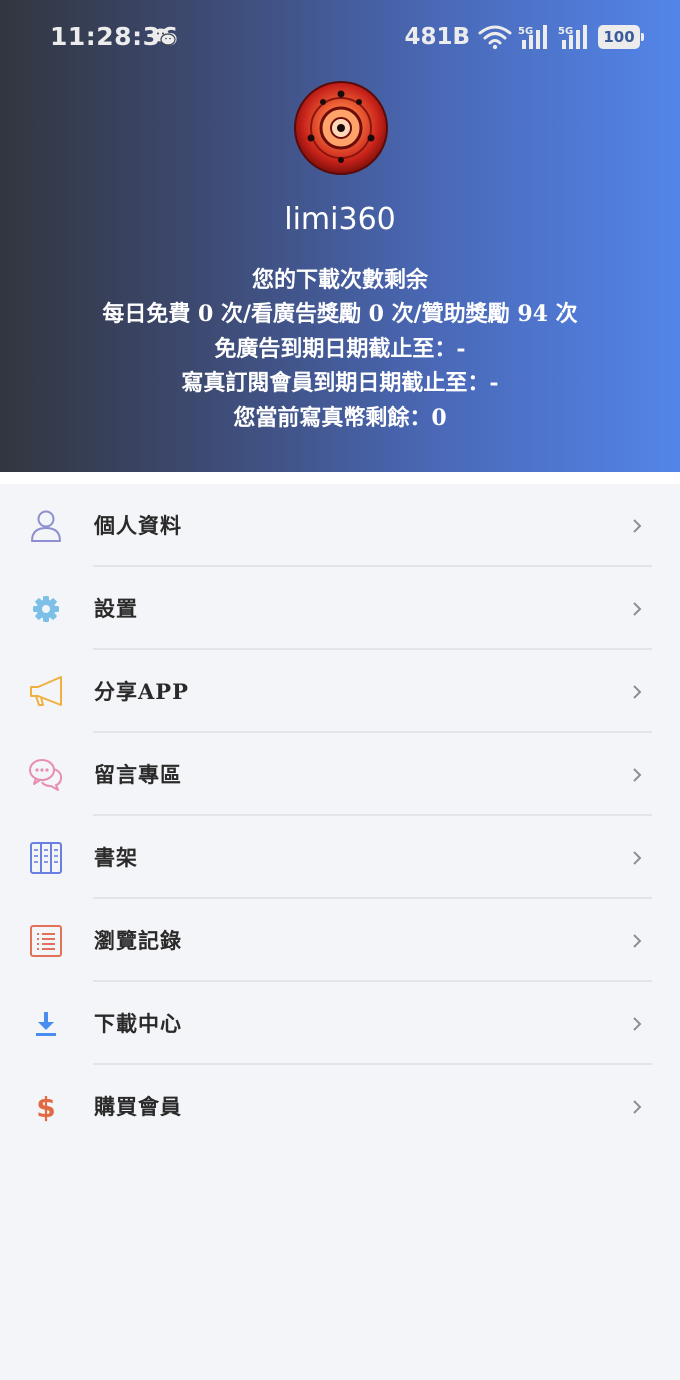  Describe the element at coordinates (46, 941) in the screenshot. I see `history-list-icon` at that location.